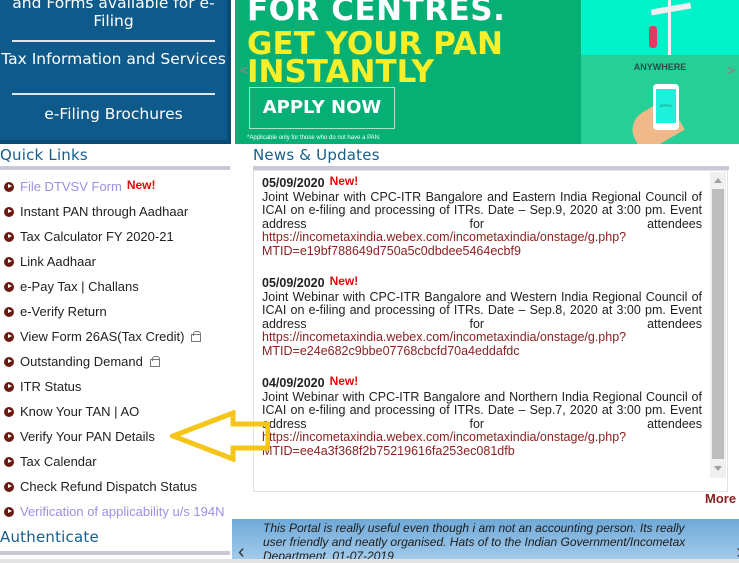 Image resolution: width=739 pixels, height=563 pixels. Describe the element at coordinates (322, 108) in the screenshot. I see `apply-now-button: APPLY NOW` at that location.